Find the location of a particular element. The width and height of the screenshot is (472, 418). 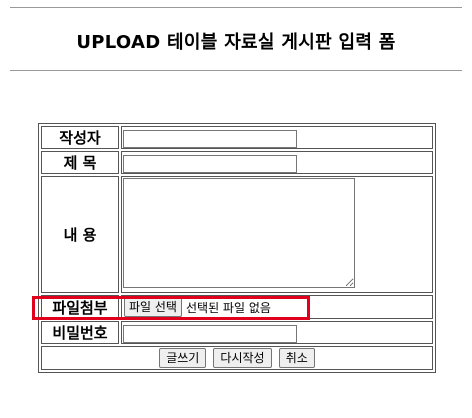

subject-input is located at coordinates (210, 163).